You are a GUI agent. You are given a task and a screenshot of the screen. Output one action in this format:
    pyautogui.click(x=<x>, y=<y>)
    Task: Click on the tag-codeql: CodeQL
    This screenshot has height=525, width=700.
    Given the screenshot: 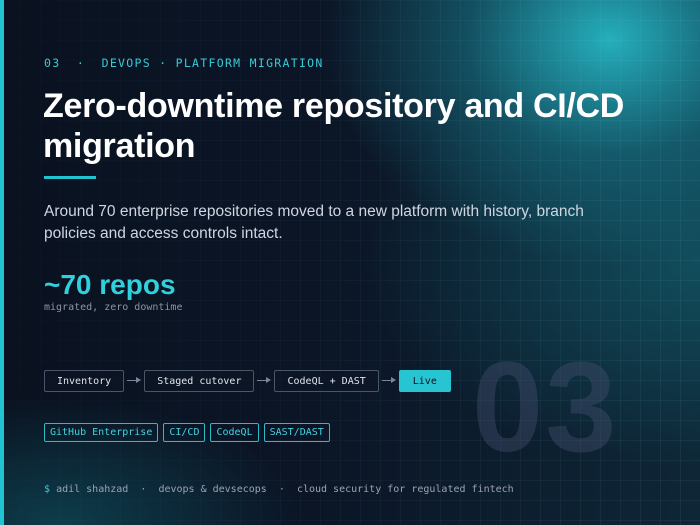 What is the action you would take?
    pyautogui.click(x=234, y=432)
    